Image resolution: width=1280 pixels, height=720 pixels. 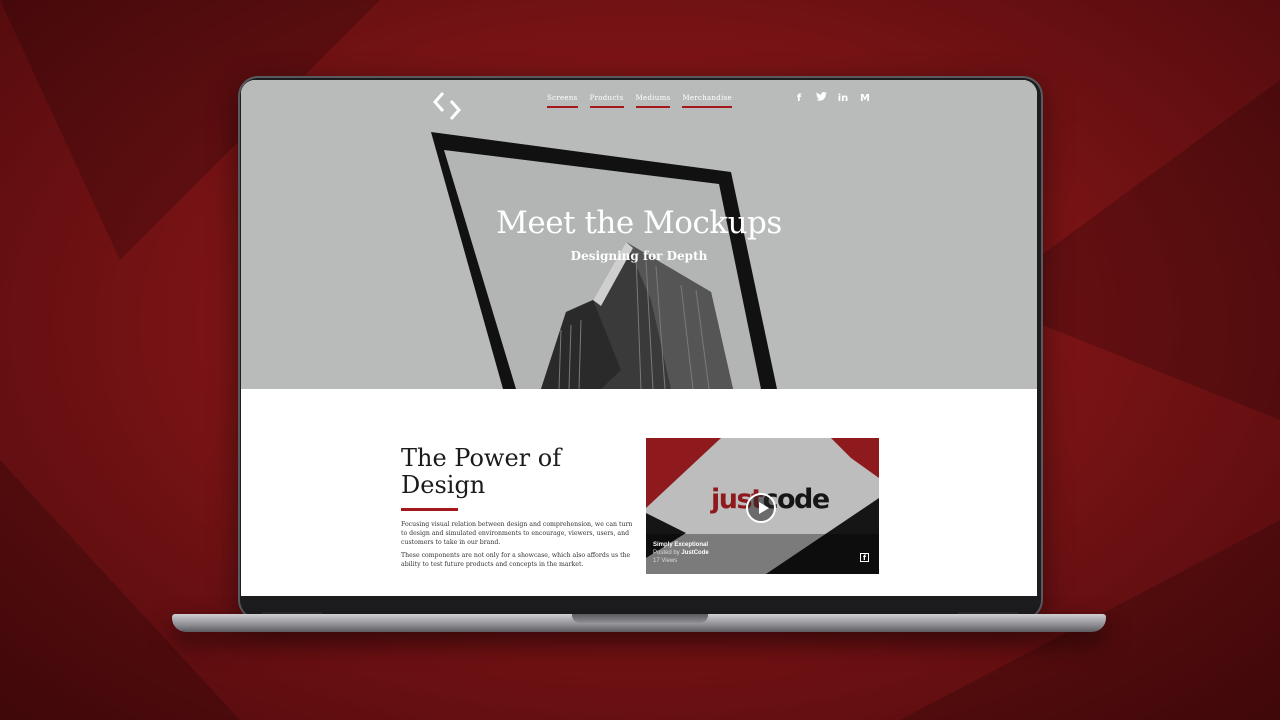 What do you see at coordinates (606, 101) in the screenshot?
I see `nav-item-products: Products` at bounding box center [606, 101].